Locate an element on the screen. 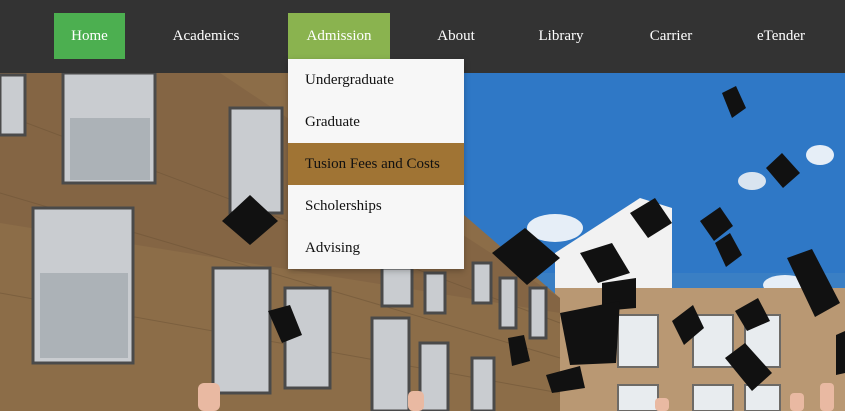 This screenshot has height=411, width=845. nav-home: Home is located at coordinates (89, 36).